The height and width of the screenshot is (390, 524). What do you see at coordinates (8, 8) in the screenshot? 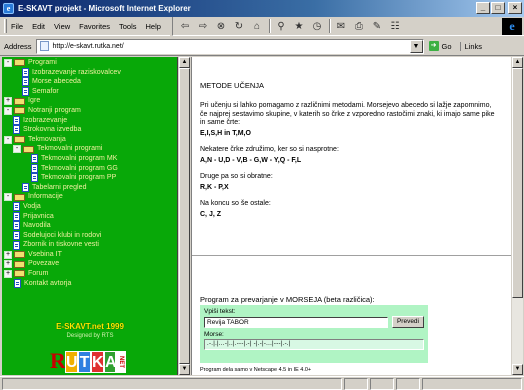
I see `ie-app-icon: e` at bounding box center [8, 8].